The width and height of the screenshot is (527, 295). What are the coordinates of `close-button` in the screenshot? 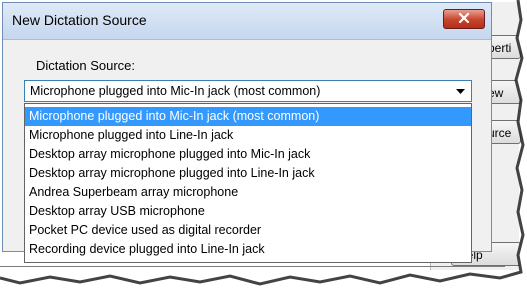 It's located at (464, 19).